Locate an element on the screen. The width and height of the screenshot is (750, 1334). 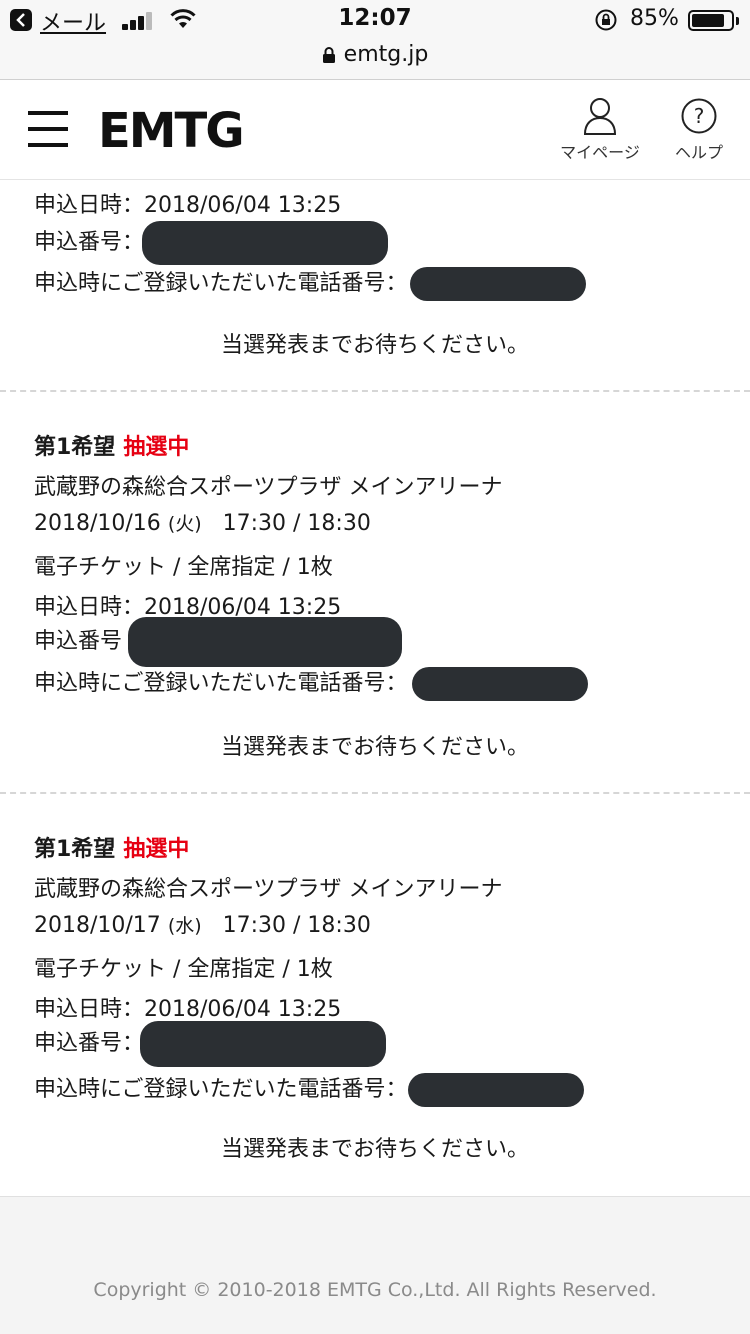
help-label: ヘルプ is located at coordinates (698, 152).